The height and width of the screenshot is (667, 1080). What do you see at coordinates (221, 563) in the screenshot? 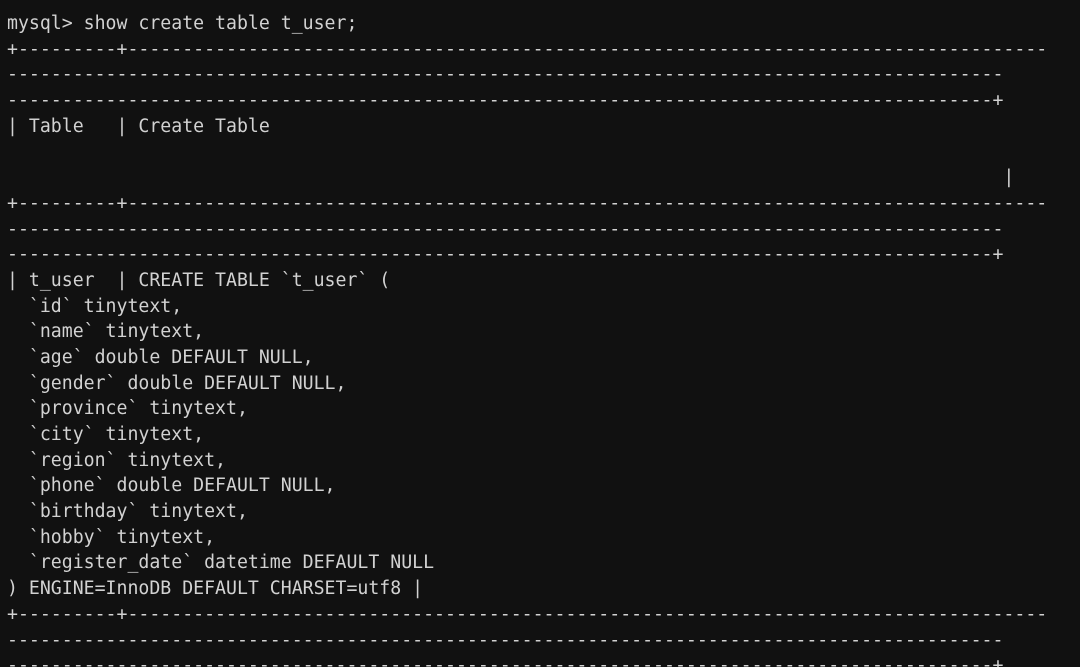
I see `terminal-line-column-register-date: `register_date` datetime DEFAULT NULL` at bounding box center [221, 563].